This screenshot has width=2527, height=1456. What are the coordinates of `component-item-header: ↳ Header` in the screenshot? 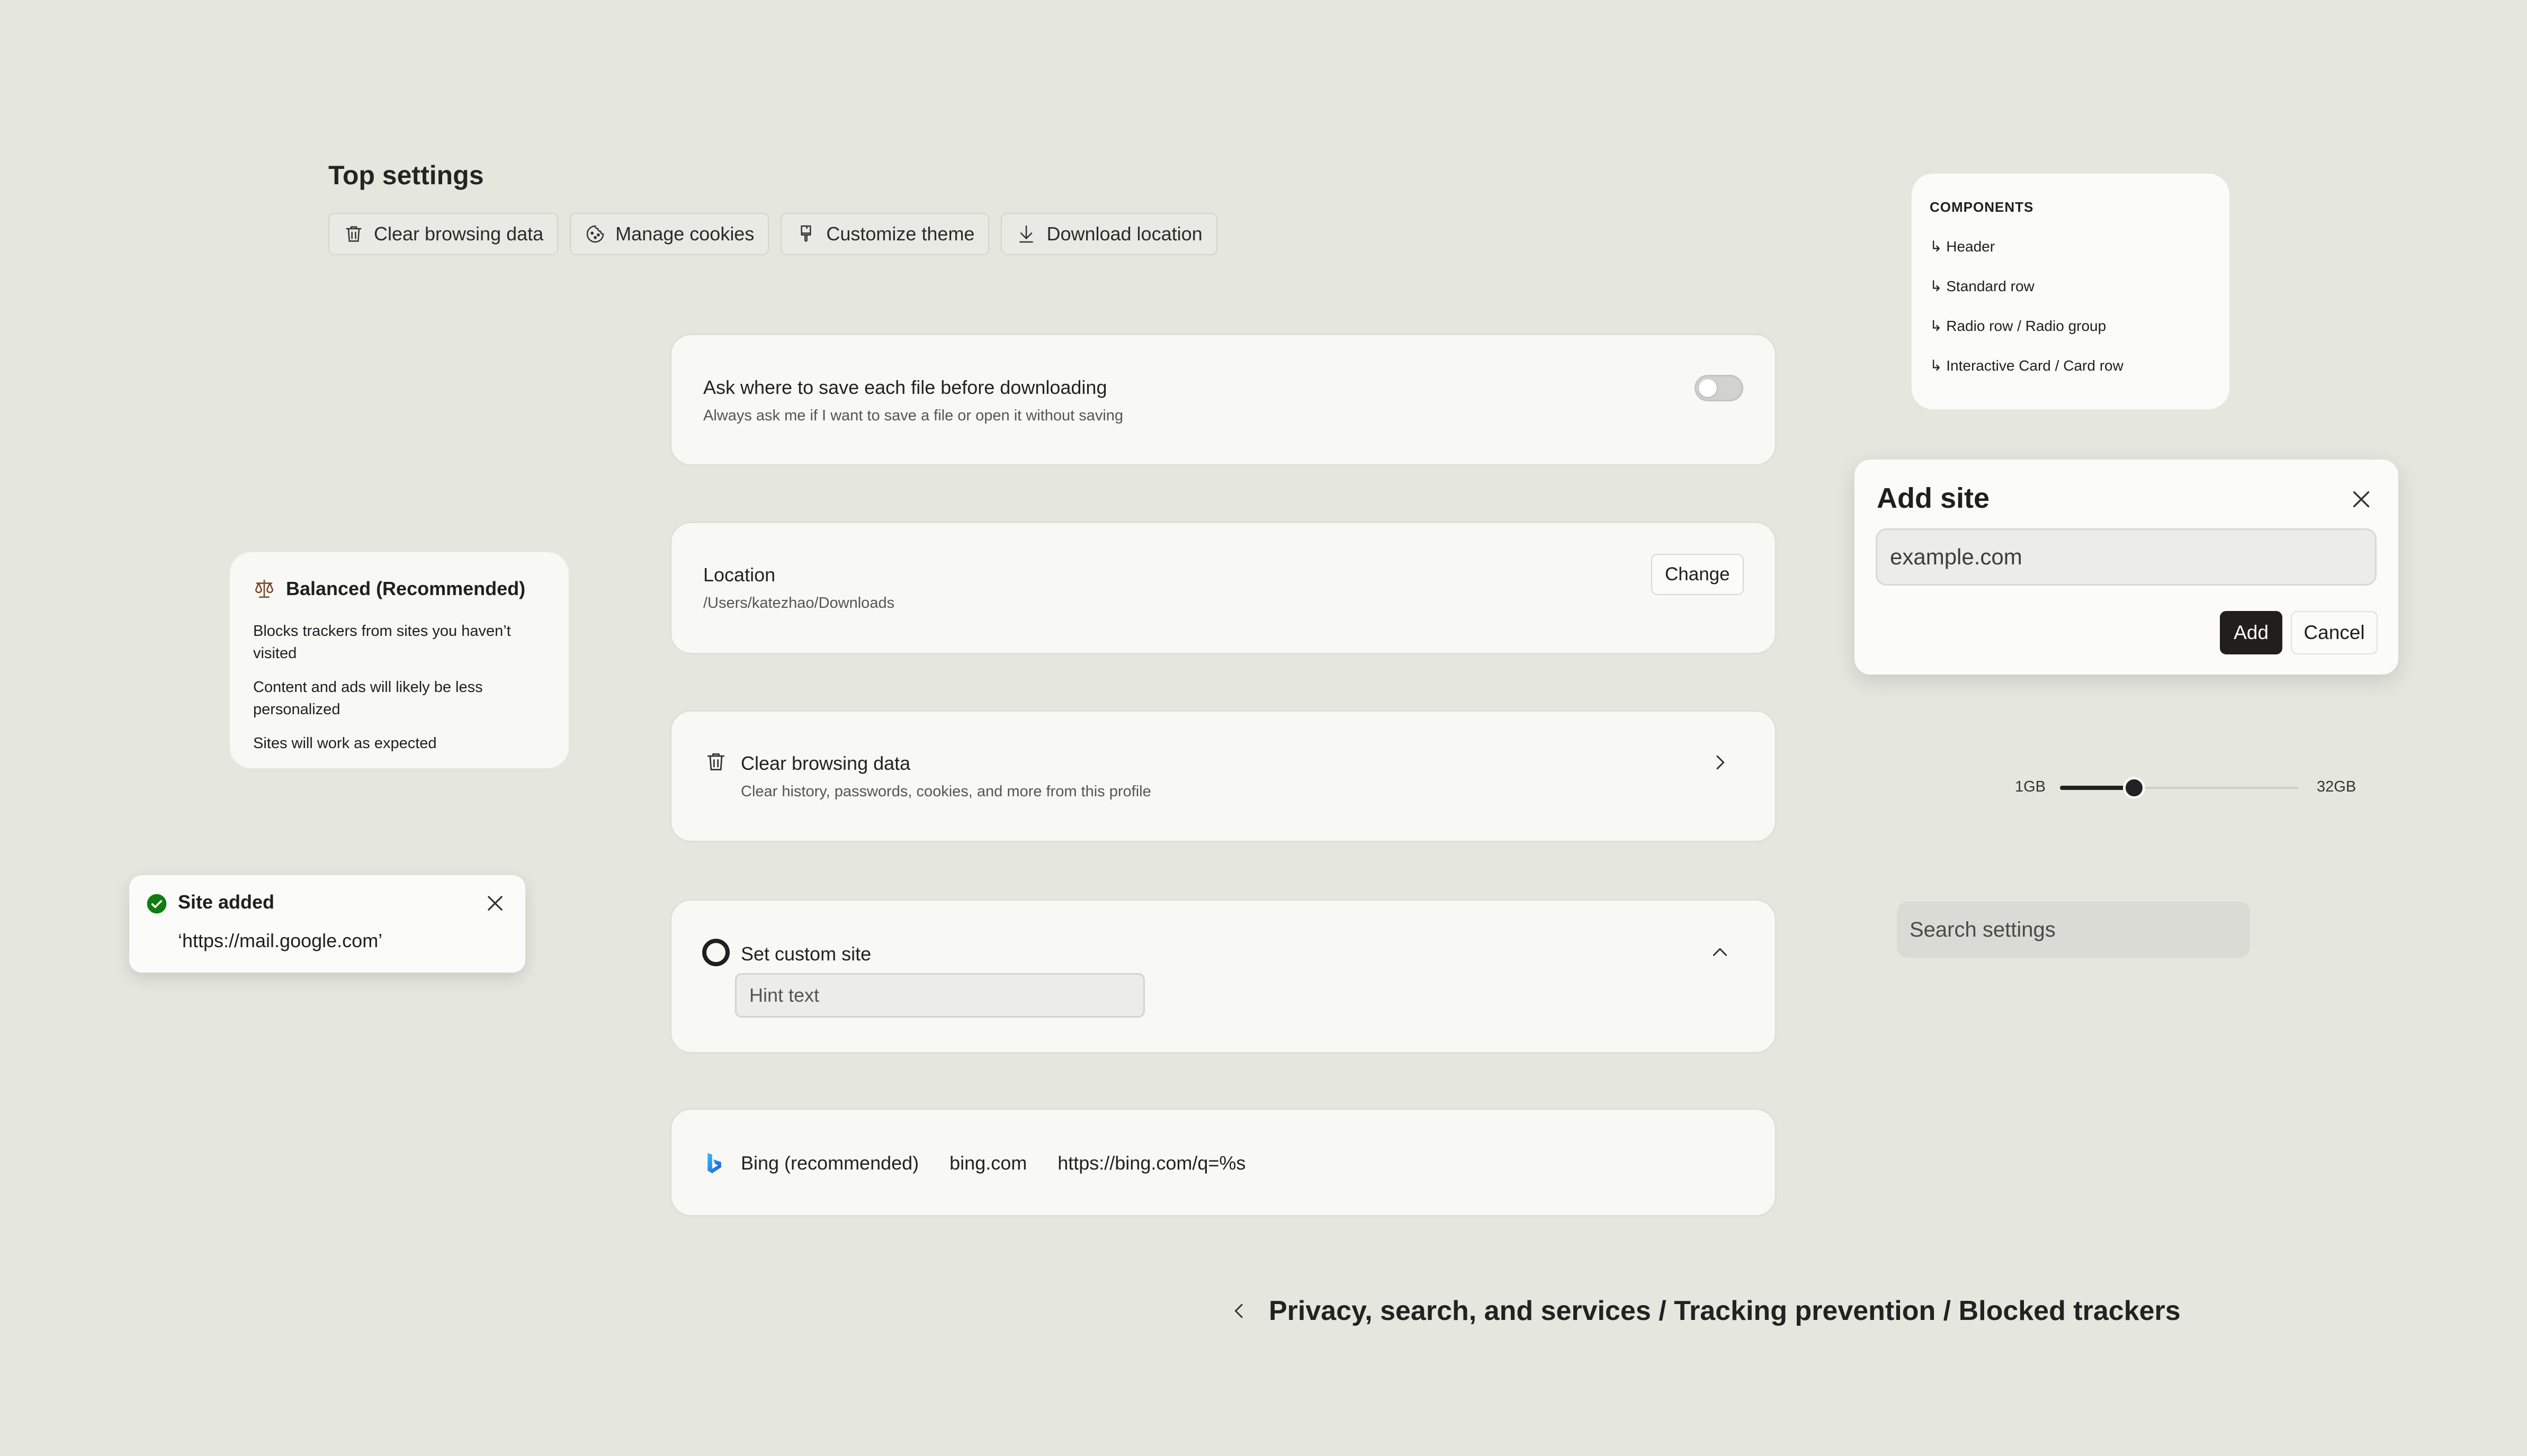 It's located at (2070, 246).